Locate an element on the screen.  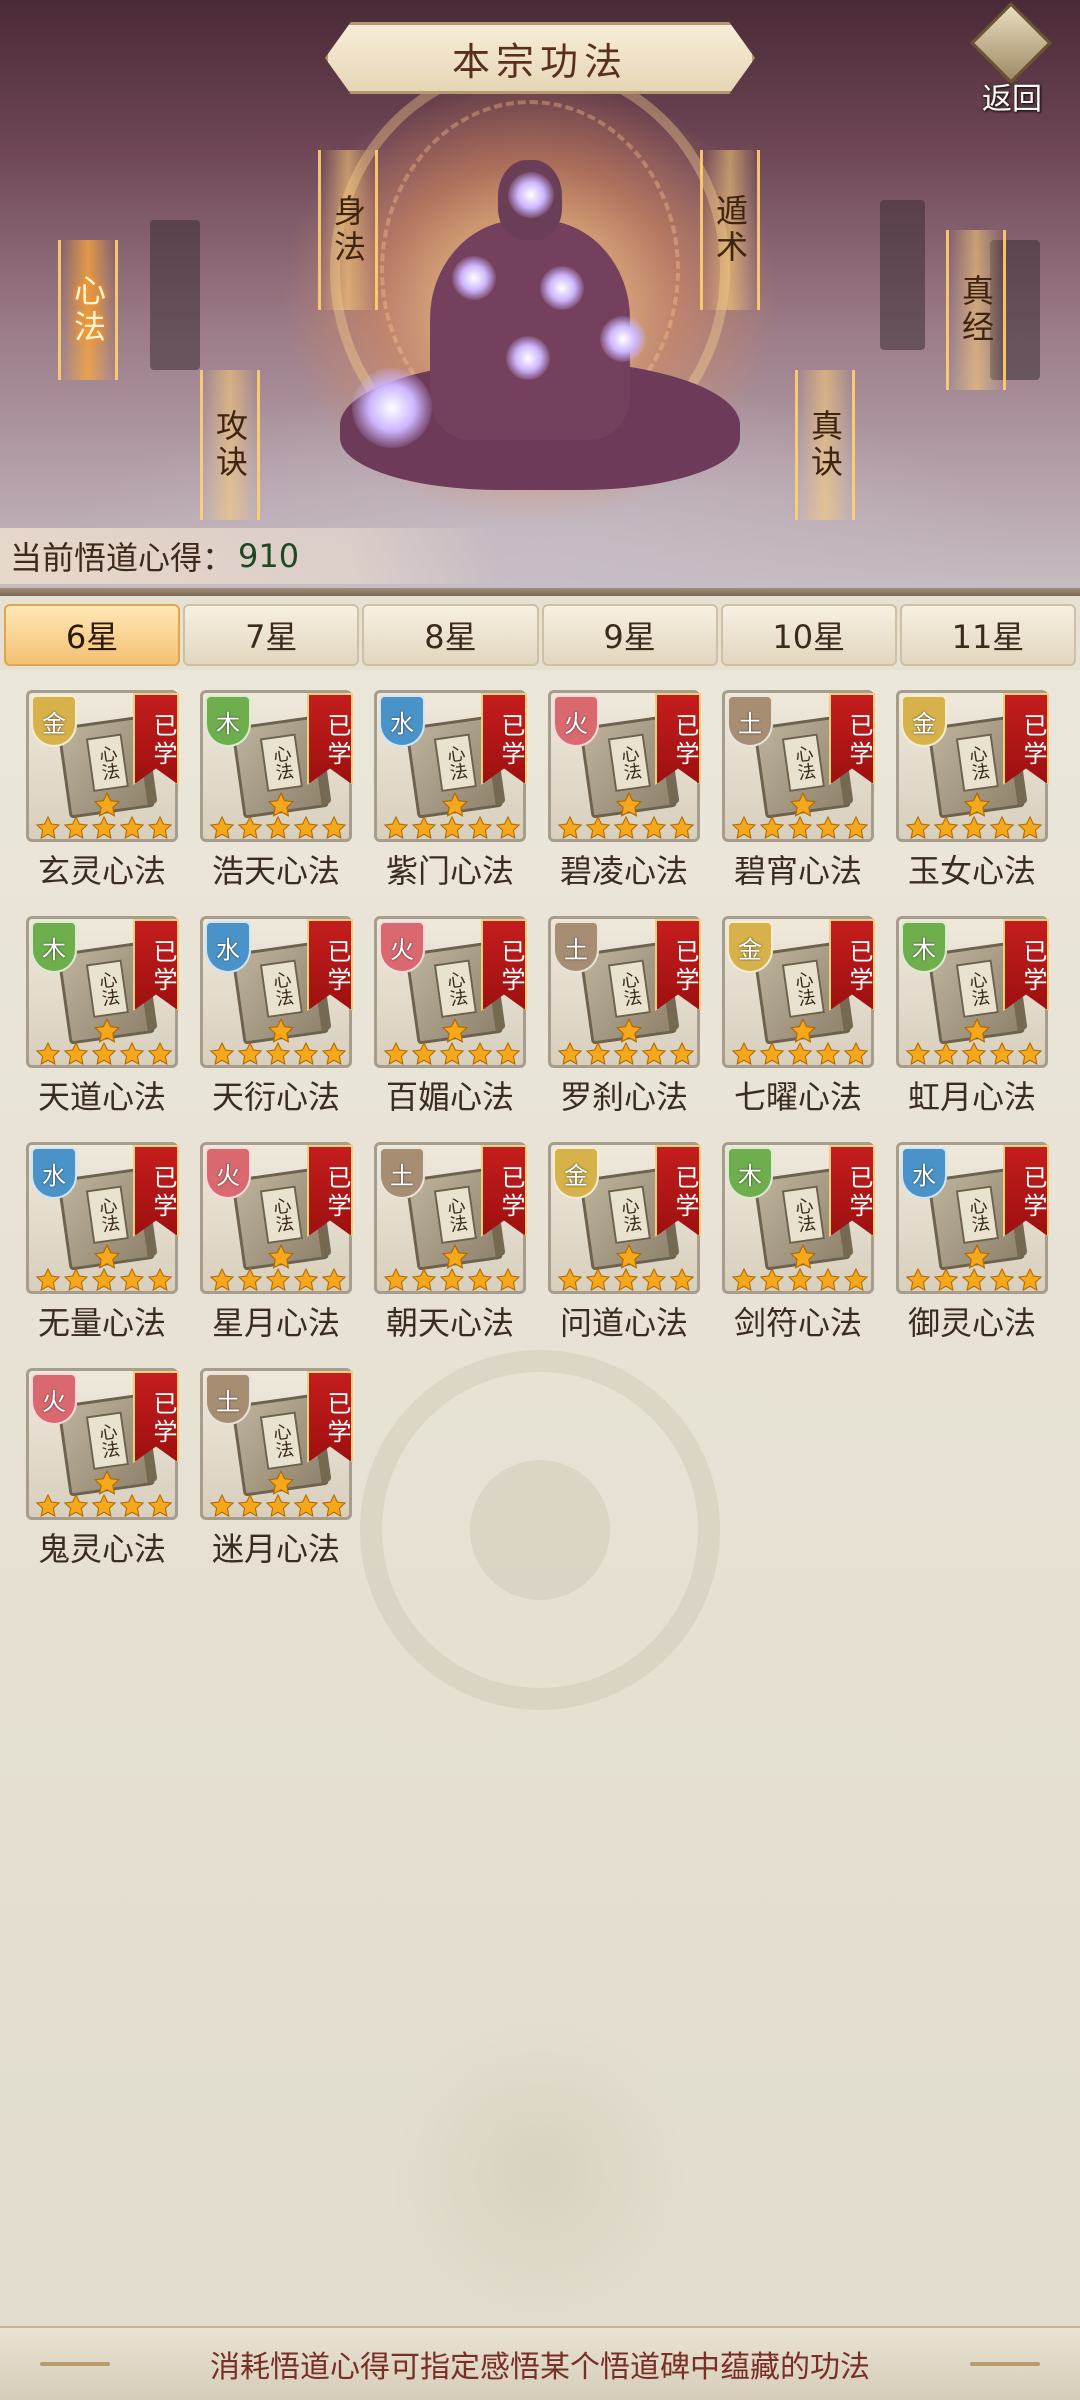
skill-card: 心法火 已学 星月心法 is located at coordinates (276, 1242).